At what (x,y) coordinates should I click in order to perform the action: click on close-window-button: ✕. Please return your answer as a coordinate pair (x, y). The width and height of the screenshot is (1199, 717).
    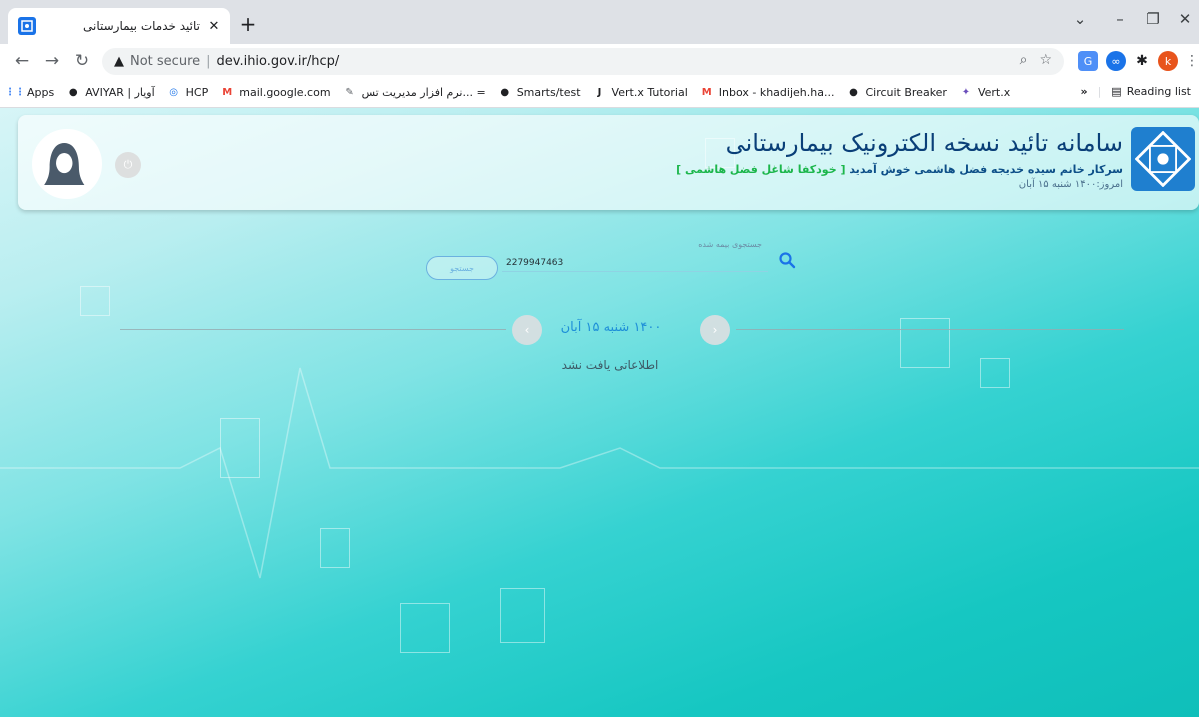
    Looking at the image, I should click on (1184, 19).